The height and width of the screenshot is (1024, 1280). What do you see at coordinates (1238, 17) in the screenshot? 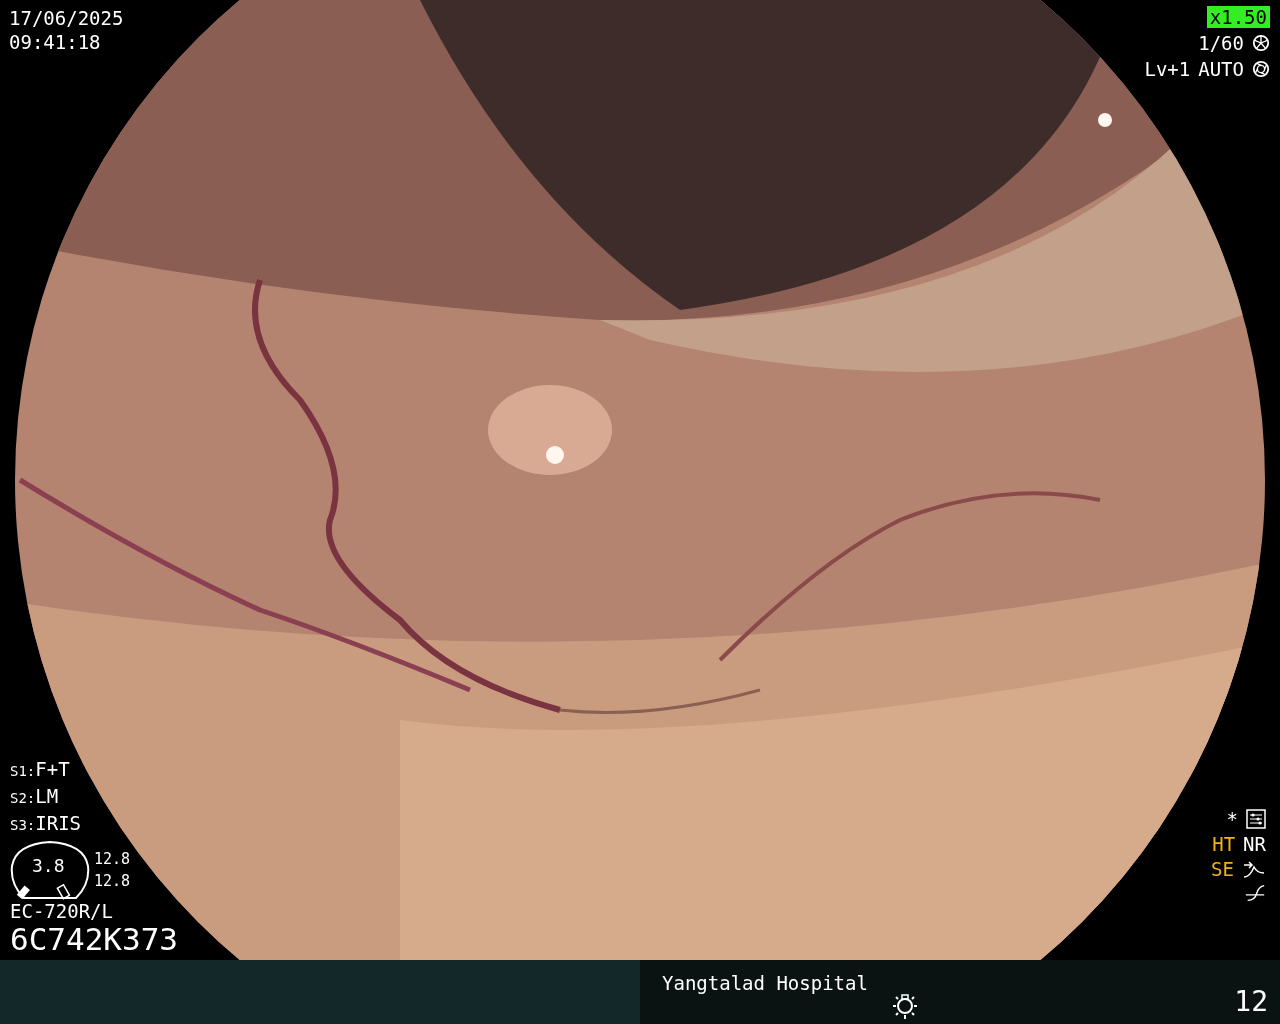
I see `zoom-indicator: x1.50` at bounding box center [1238, 17].